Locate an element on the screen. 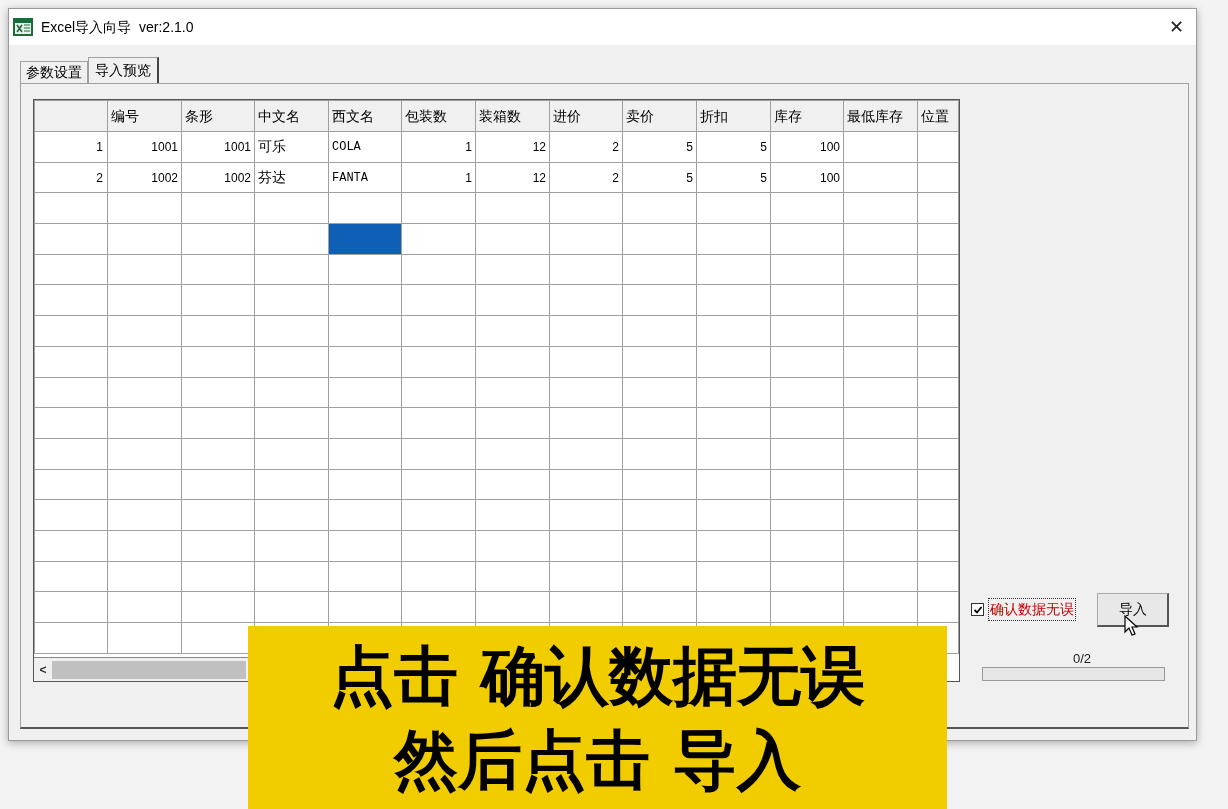 This screenshot has height=809, width=1228. column-header: 包装数 is located at coordinates (438, 116).